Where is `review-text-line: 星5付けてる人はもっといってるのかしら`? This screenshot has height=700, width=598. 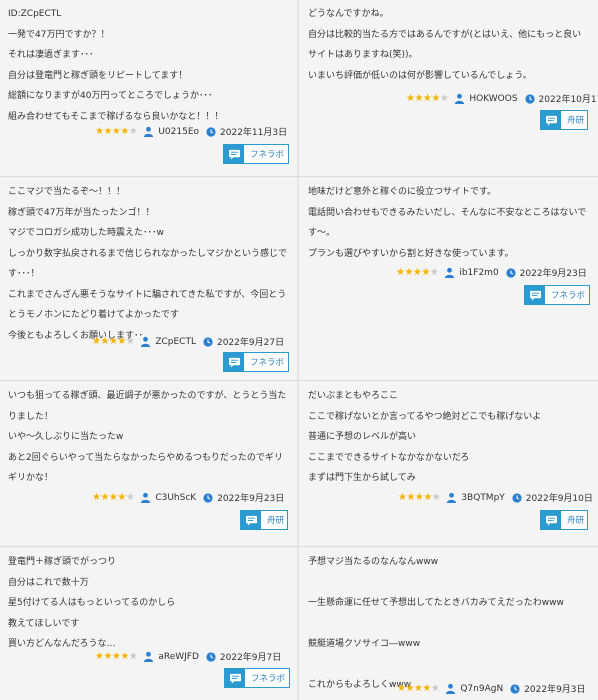 review-text-line: 星5付けてる人はもっといってるのかしら is located at coordinates (92, 603).